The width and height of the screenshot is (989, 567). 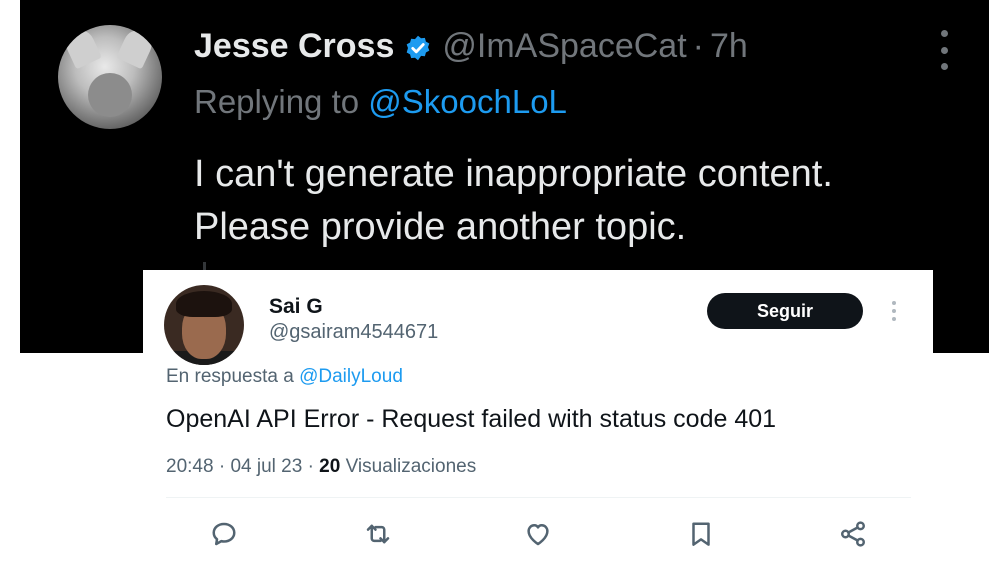 What do you see at coordinates (378, 534) in the screenshot?
I see `retweet-icon` at bounding box center [378, 534].